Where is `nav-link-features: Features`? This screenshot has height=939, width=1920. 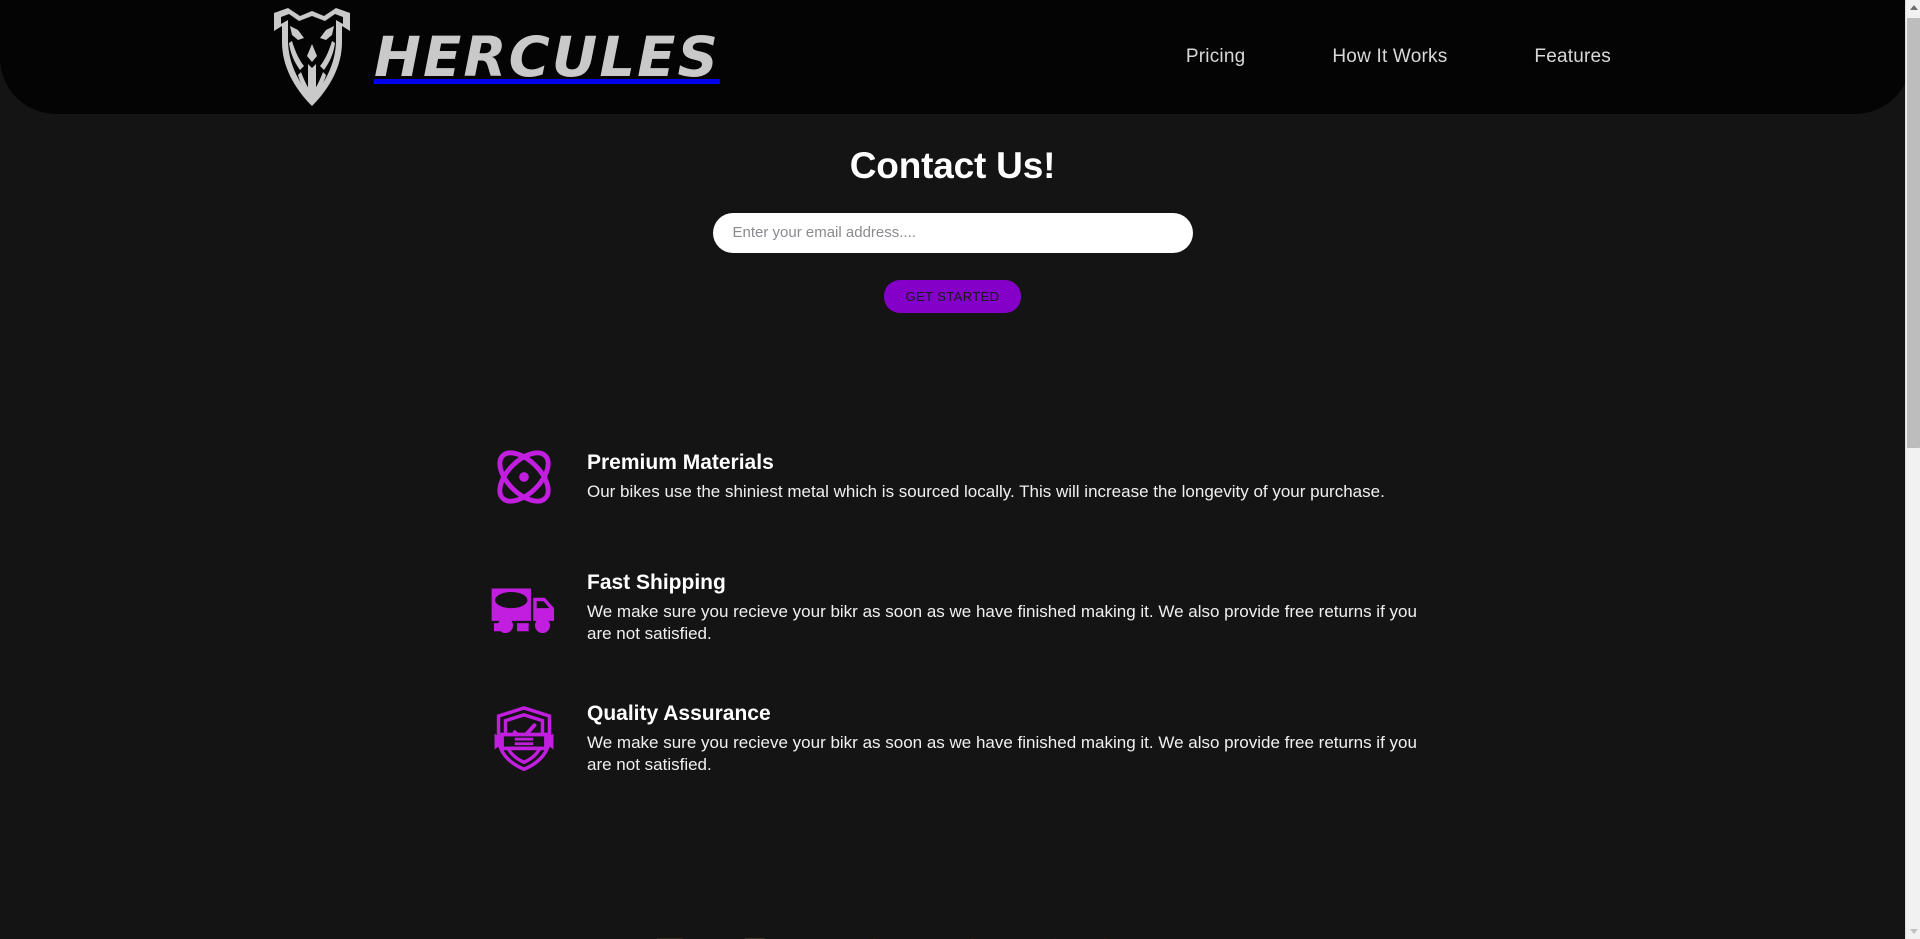
nav-link-features: Features is located at coordinates (1572, 57).